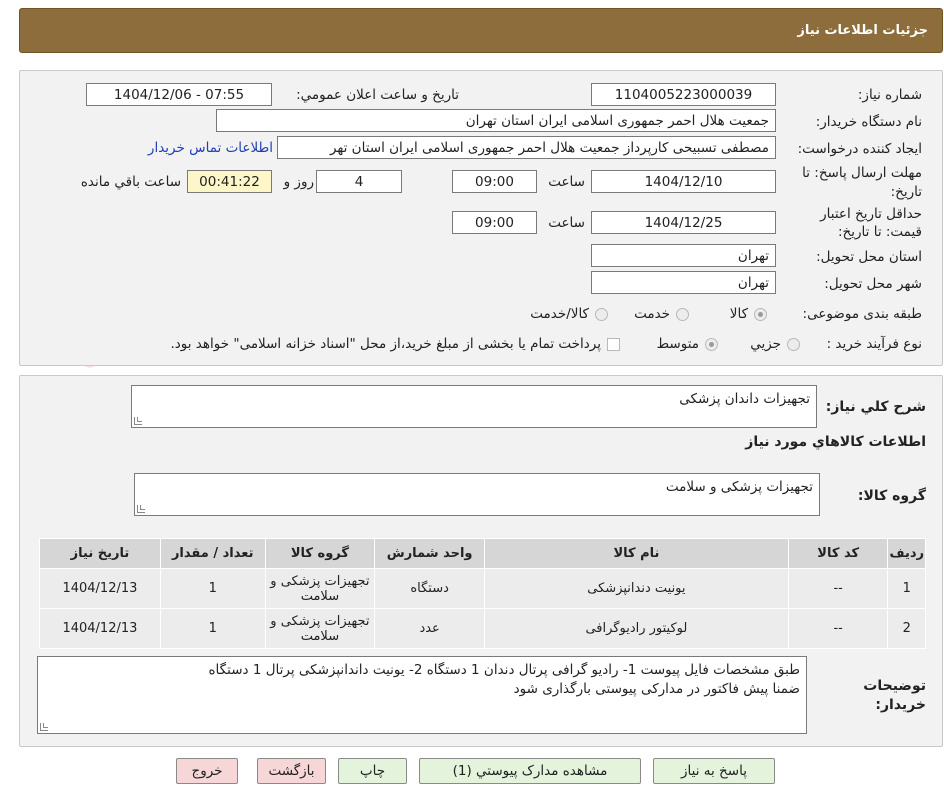 The image size is (944, 803). Describe the element at coordinates (601, 314) in the screenshot. I see `radio-goods-service` at that location.